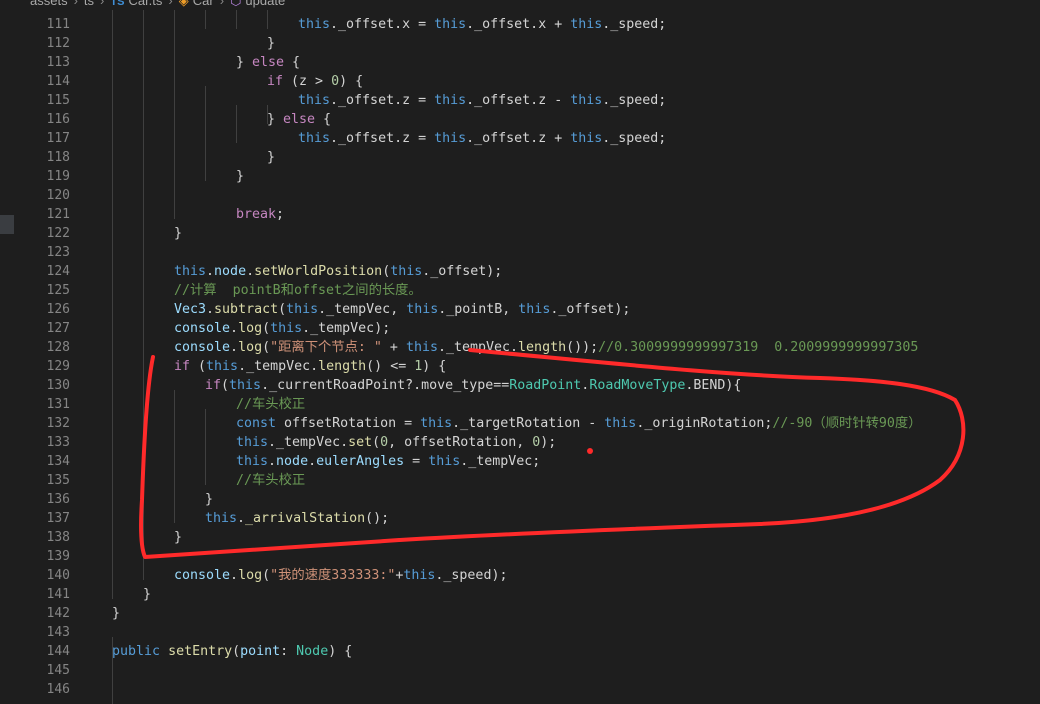 The width and height of the screenshot is (1040, 704). I want to click on code-token: Vec3, so click(190, 309).